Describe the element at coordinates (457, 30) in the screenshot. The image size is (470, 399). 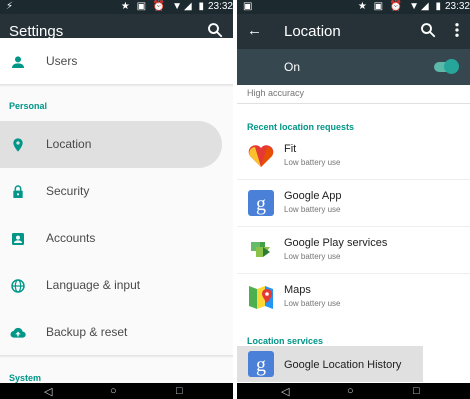
I see `more-vert-icon` at that location.